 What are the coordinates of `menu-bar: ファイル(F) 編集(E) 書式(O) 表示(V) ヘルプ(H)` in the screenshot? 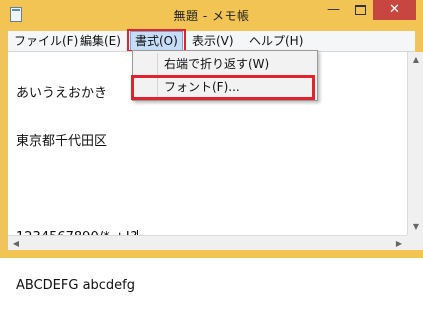 It's located at (211, 41).